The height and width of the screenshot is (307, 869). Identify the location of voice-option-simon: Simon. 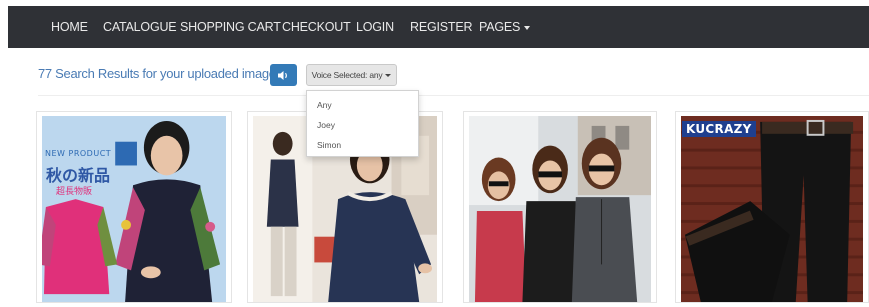
(362, 145).